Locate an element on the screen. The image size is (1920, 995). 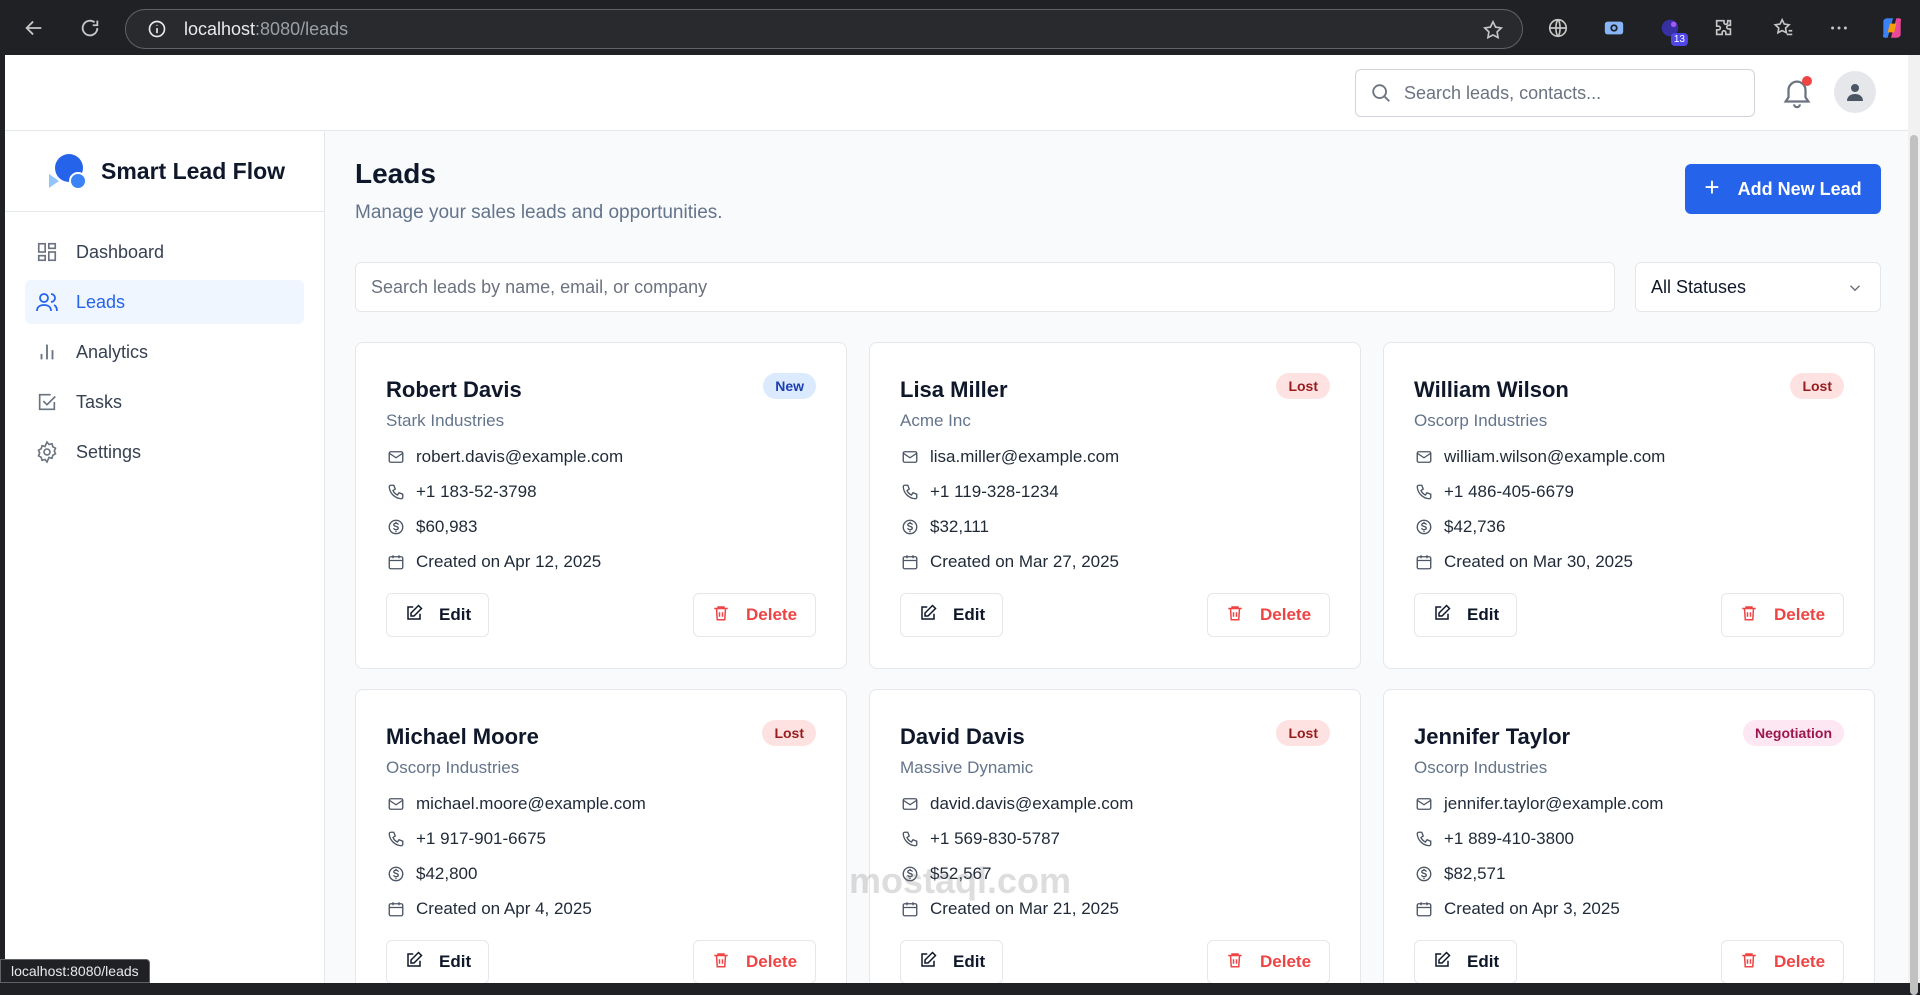
lead-created: Created on Apr 12, 2025 is located at coordinates (509, 561).